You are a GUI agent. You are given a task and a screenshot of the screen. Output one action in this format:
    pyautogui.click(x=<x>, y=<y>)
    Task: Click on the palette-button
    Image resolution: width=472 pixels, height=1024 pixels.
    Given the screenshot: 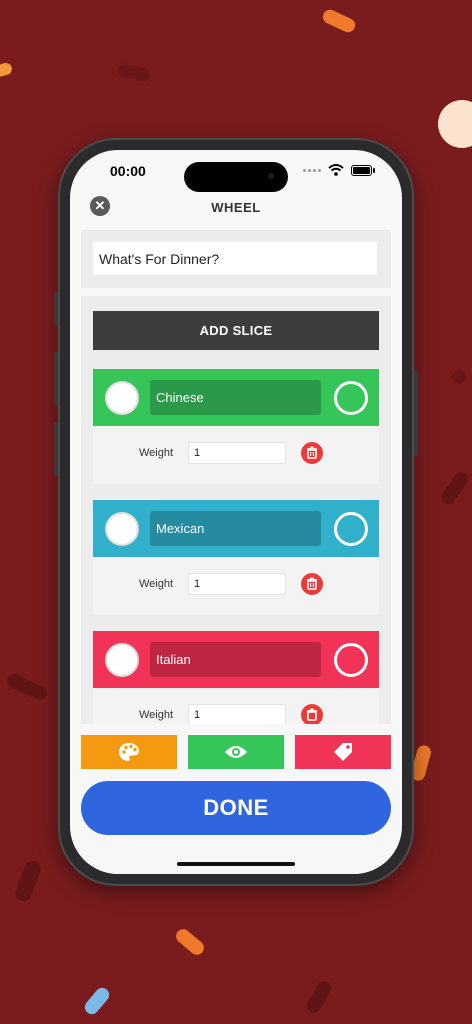 What is the action you would take?
    pyautogui.click(x=129, y=752)
    